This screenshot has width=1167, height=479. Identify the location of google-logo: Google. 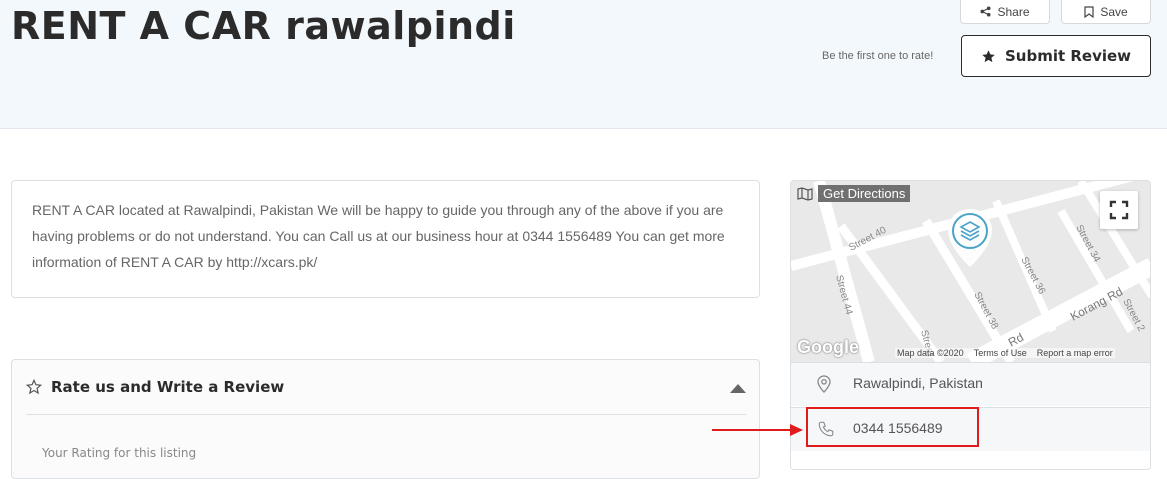
(828, 347).